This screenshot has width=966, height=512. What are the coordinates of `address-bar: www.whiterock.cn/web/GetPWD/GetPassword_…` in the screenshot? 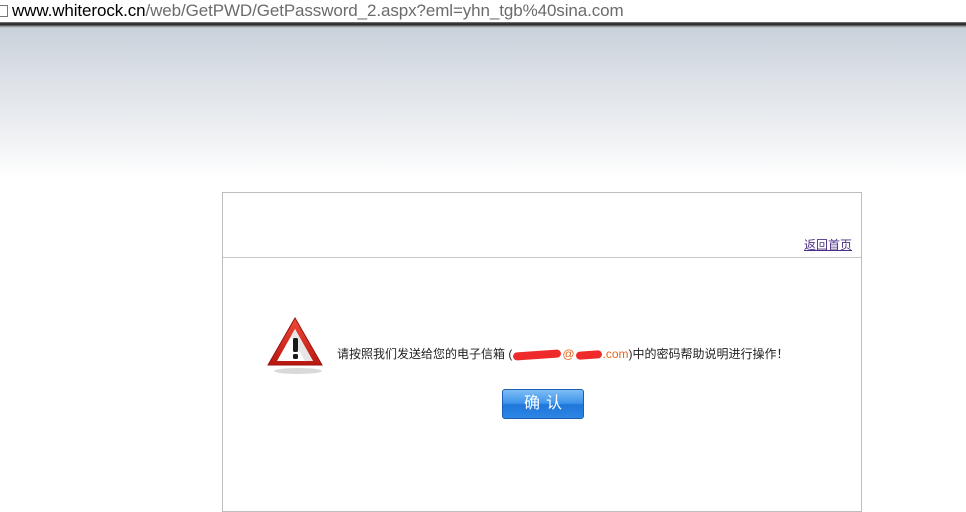 It's located at (483, 11).